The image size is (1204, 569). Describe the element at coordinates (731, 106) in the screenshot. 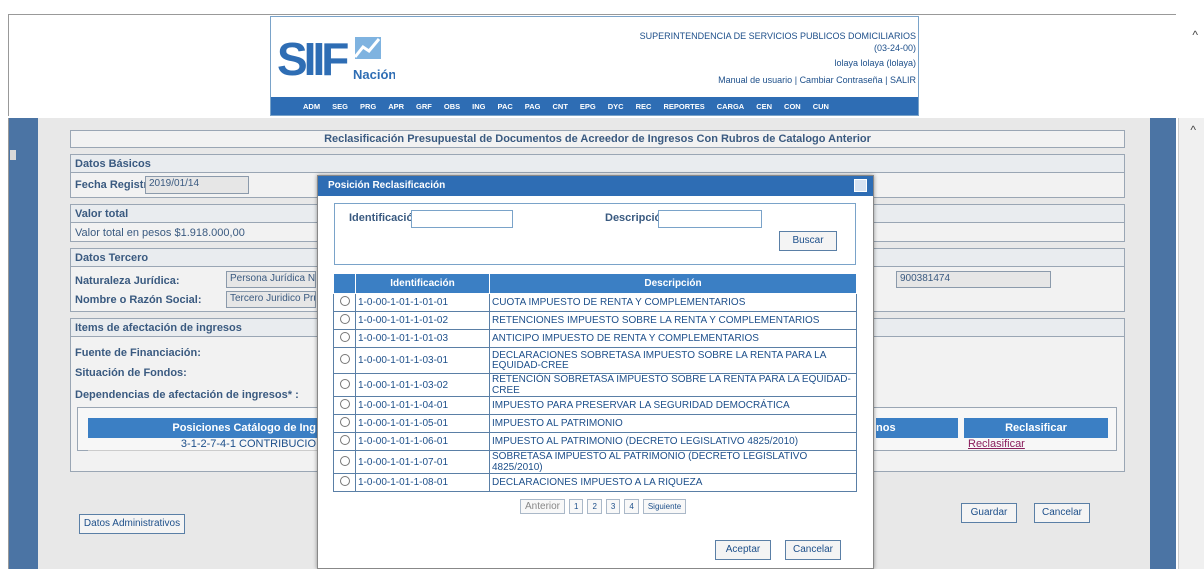

I see `menu-item-carga: CARGA` at that location.